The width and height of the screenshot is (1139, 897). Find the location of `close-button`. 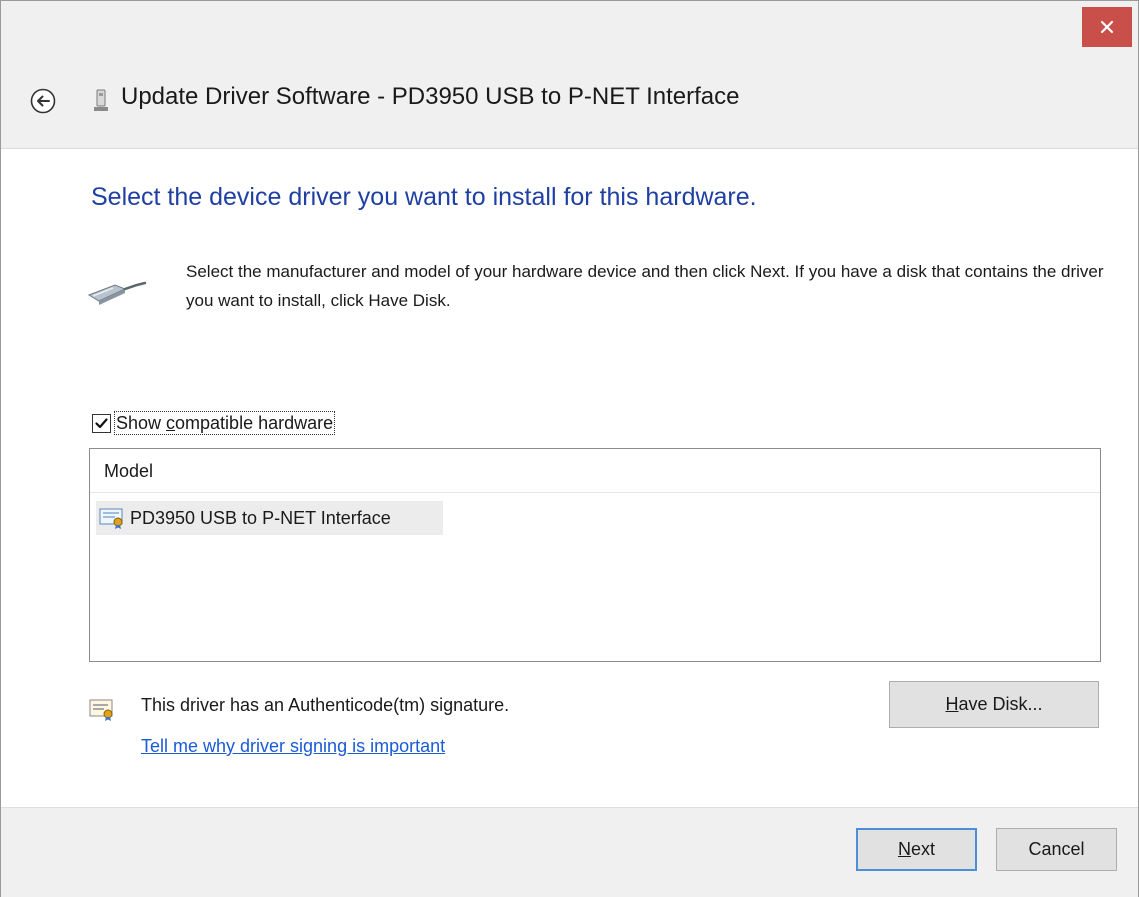

close-button is located at coordinates (1107, 27).